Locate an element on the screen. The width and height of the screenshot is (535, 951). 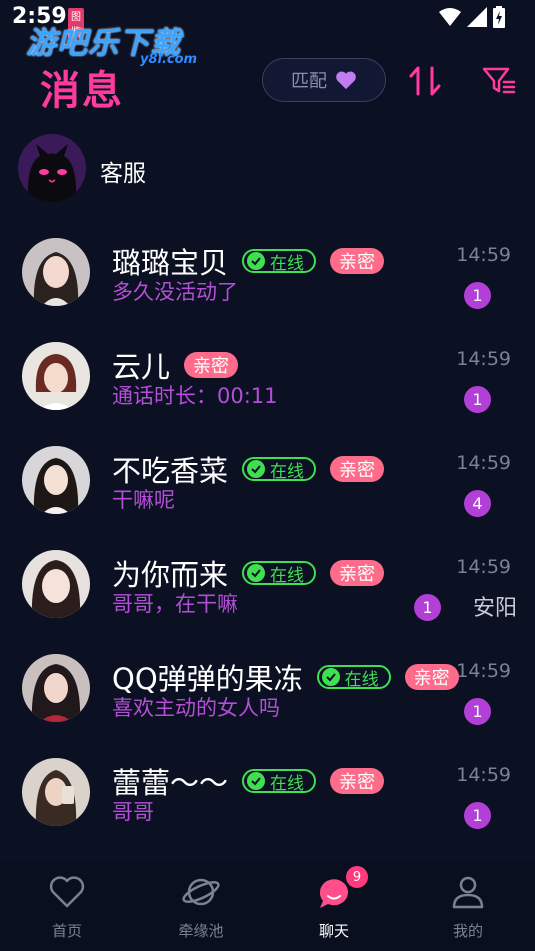
watermark-url: y8l.com is located at coordinates (169, 59).